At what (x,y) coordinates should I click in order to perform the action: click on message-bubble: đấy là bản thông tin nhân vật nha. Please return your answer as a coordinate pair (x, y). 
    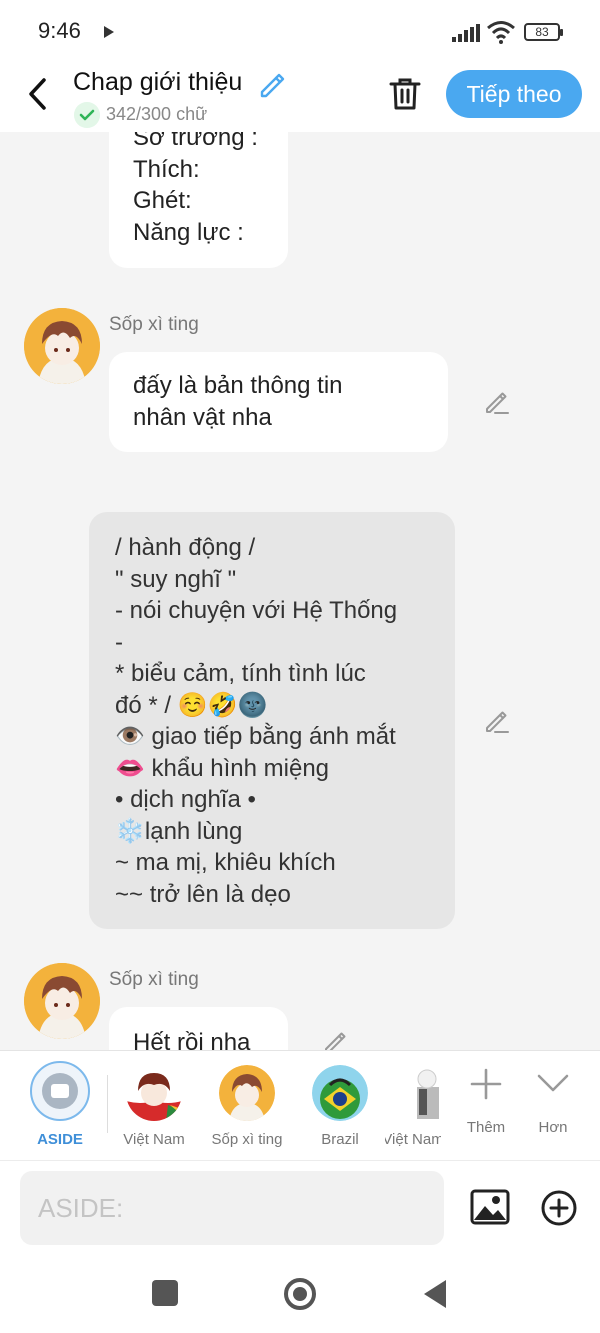
    Looking at the image, I should click on (278, 402).